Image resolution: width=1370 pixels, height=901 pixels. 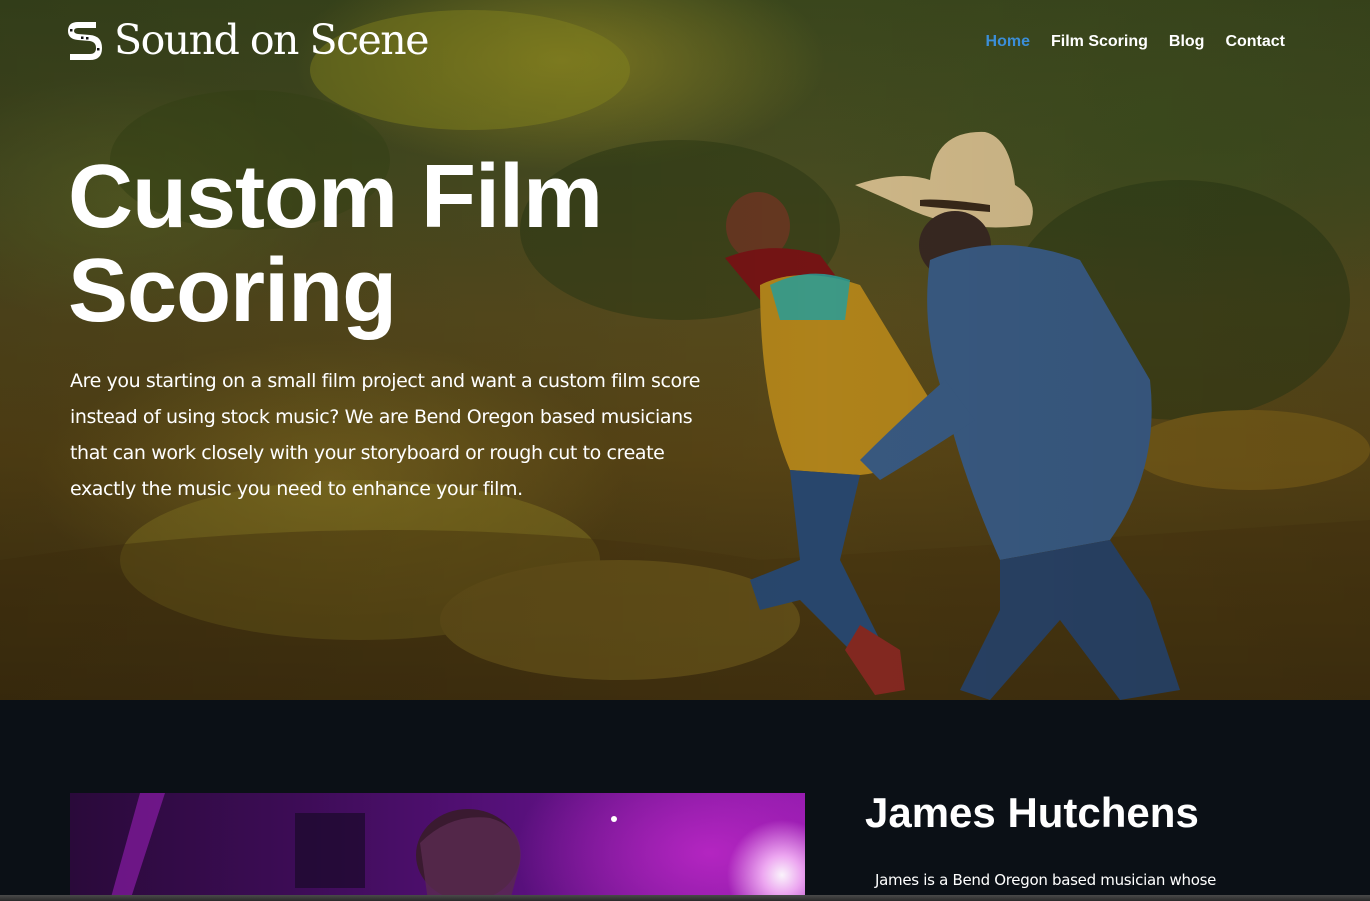 I want to click on main-nav: Home Film Scoring Blog Contact, so click(x=1135, y=42).